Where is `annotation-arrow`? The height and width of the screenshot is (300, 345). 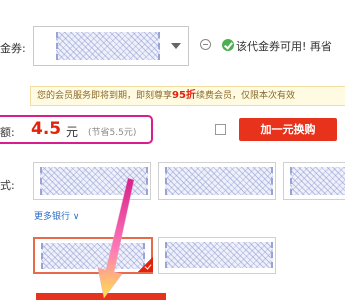
annotation-arrow is located at coordinates (116, 238).